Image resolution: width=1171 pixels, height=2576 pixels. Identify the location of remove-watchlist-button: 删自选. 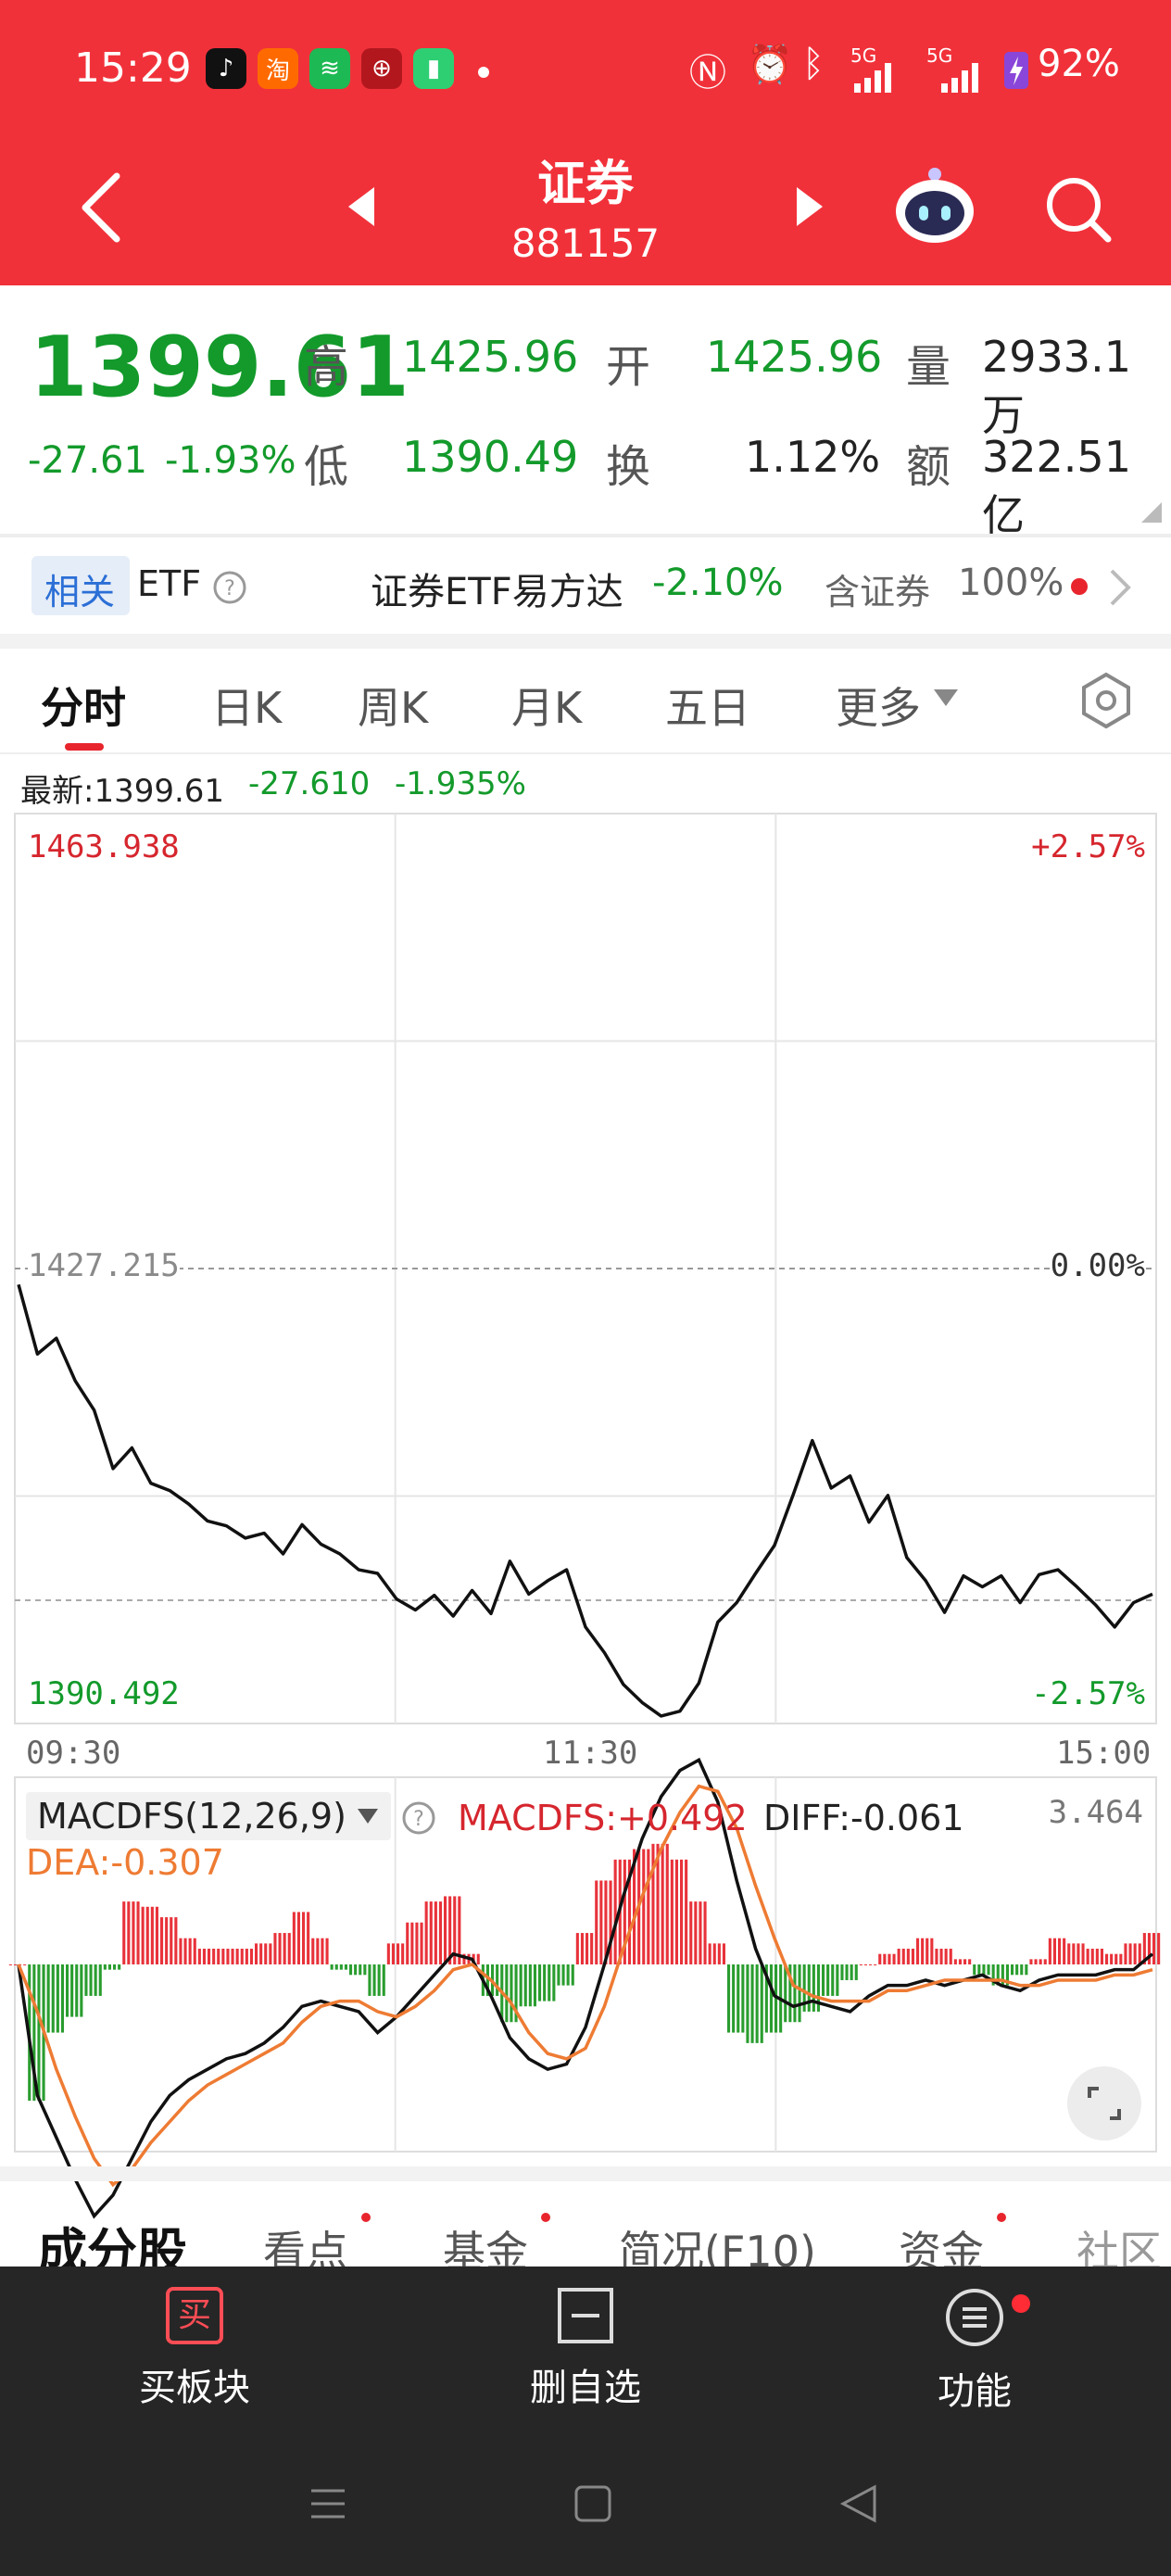
(585, 2349).